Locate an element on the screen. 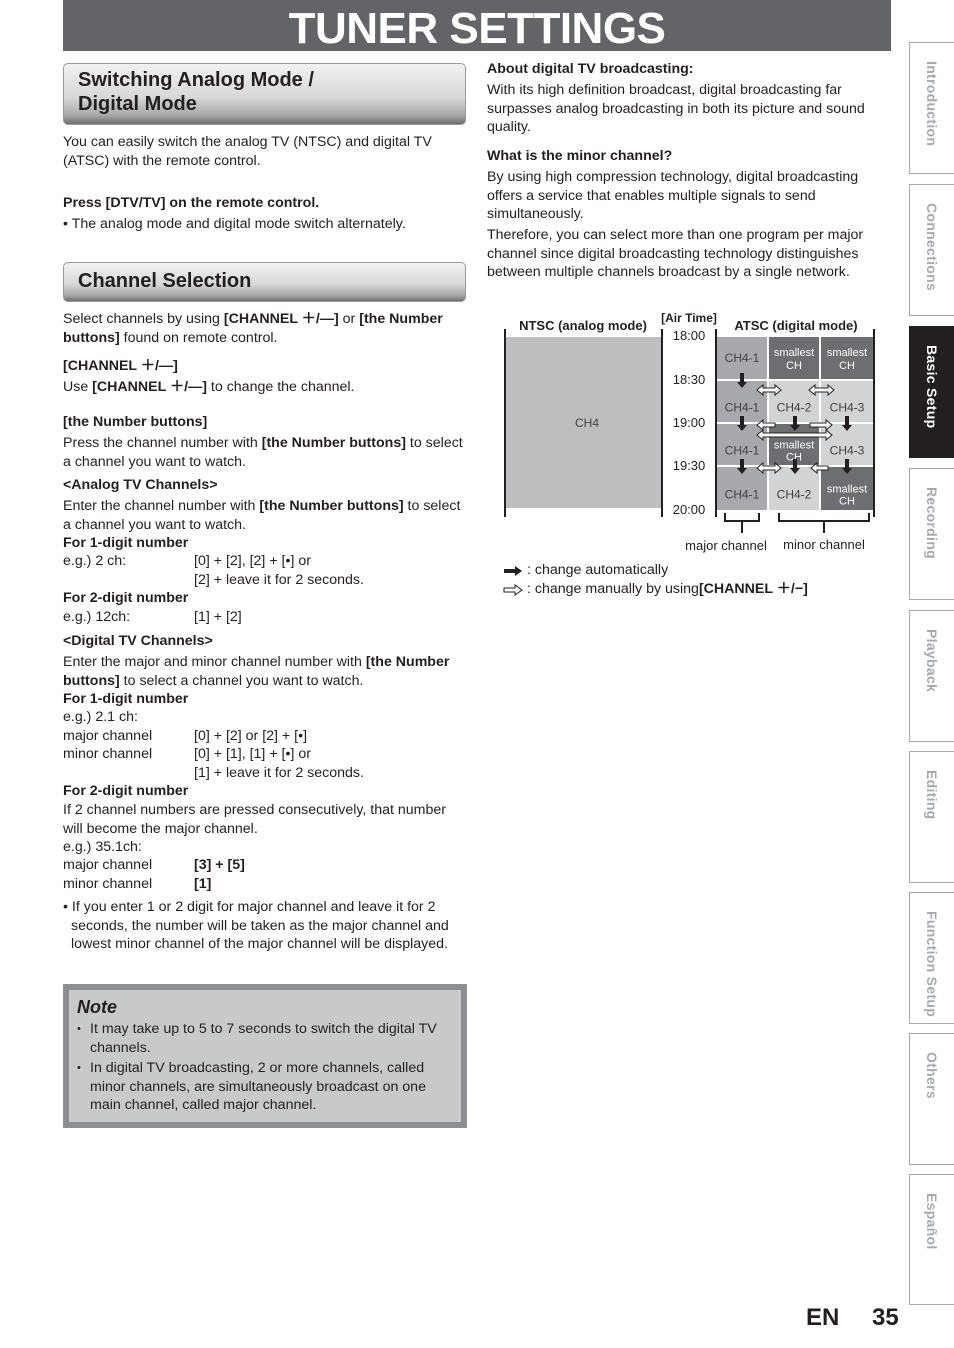 This screenshot has width=954, height=1348. digital-1digit-example: e.g.) 2.1 ch: is located at coordinates (100, 717).